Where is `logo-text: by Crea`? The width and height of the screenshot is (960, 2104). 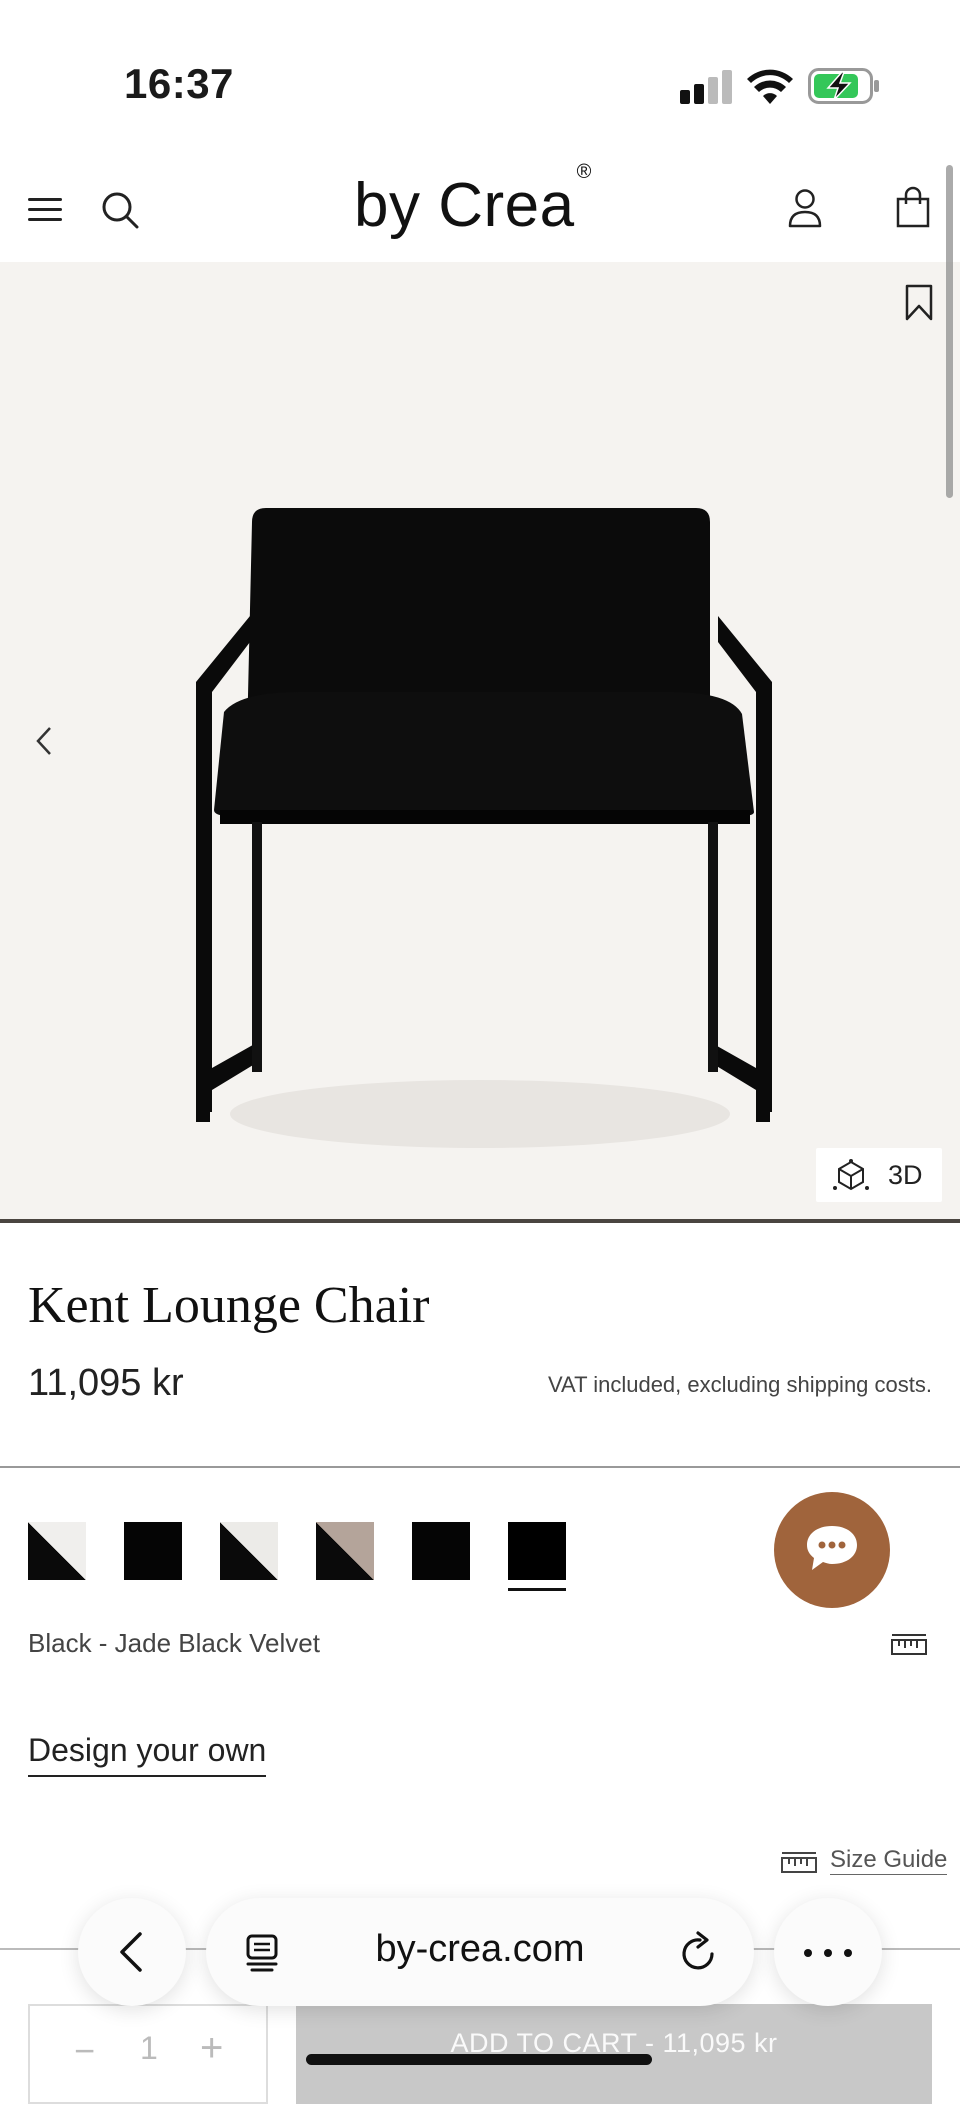
logo-text: by Crea is located at coordinates (464, 205).